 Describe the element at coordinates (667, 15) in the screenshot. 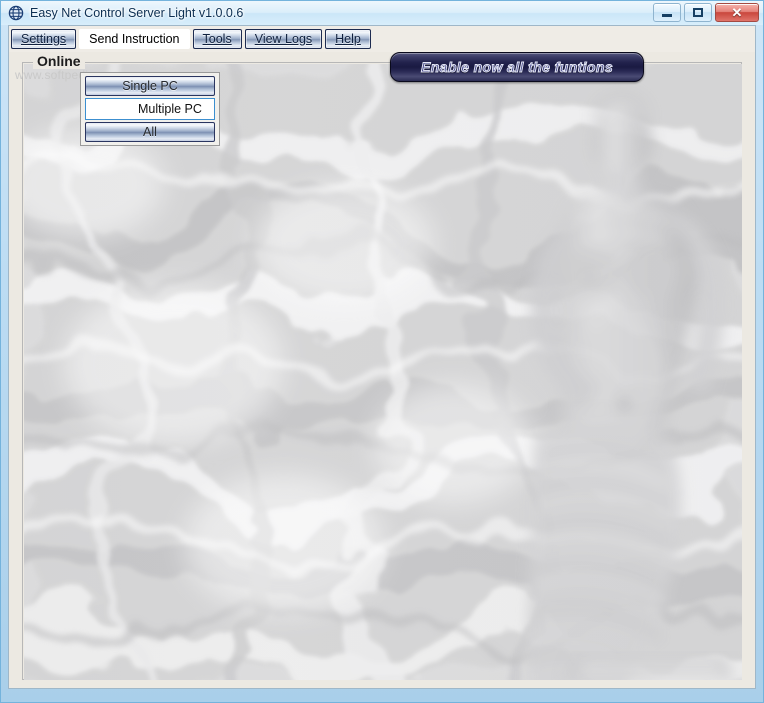

I see `minimize-icon` at that location.